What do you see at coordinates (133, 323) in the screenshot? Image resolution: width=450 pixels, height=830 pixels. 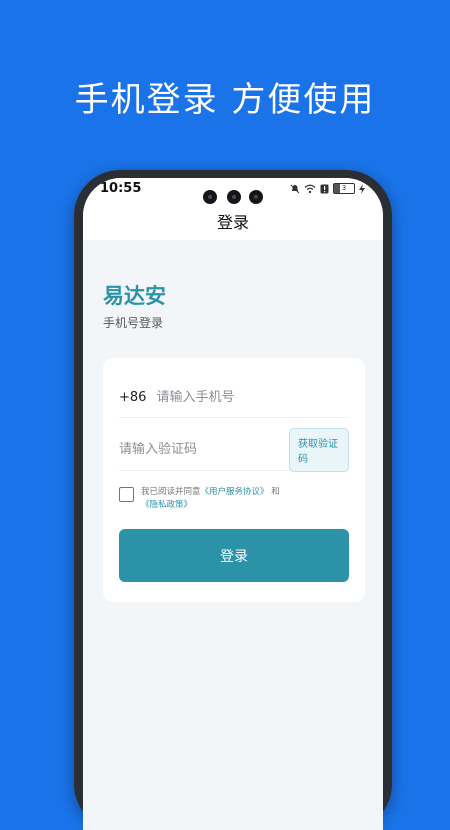 I see `brand-subtitle: 手机号登录` at bounding box center [133, 323].